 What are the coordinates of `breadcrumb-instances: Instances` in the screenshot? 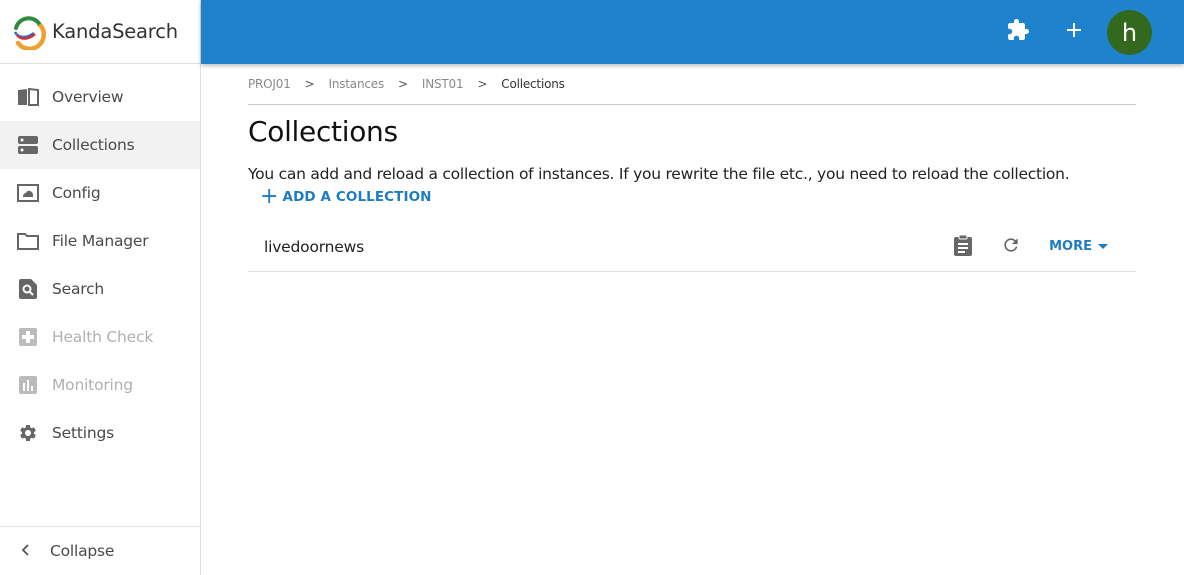 It's located at (357, 84).